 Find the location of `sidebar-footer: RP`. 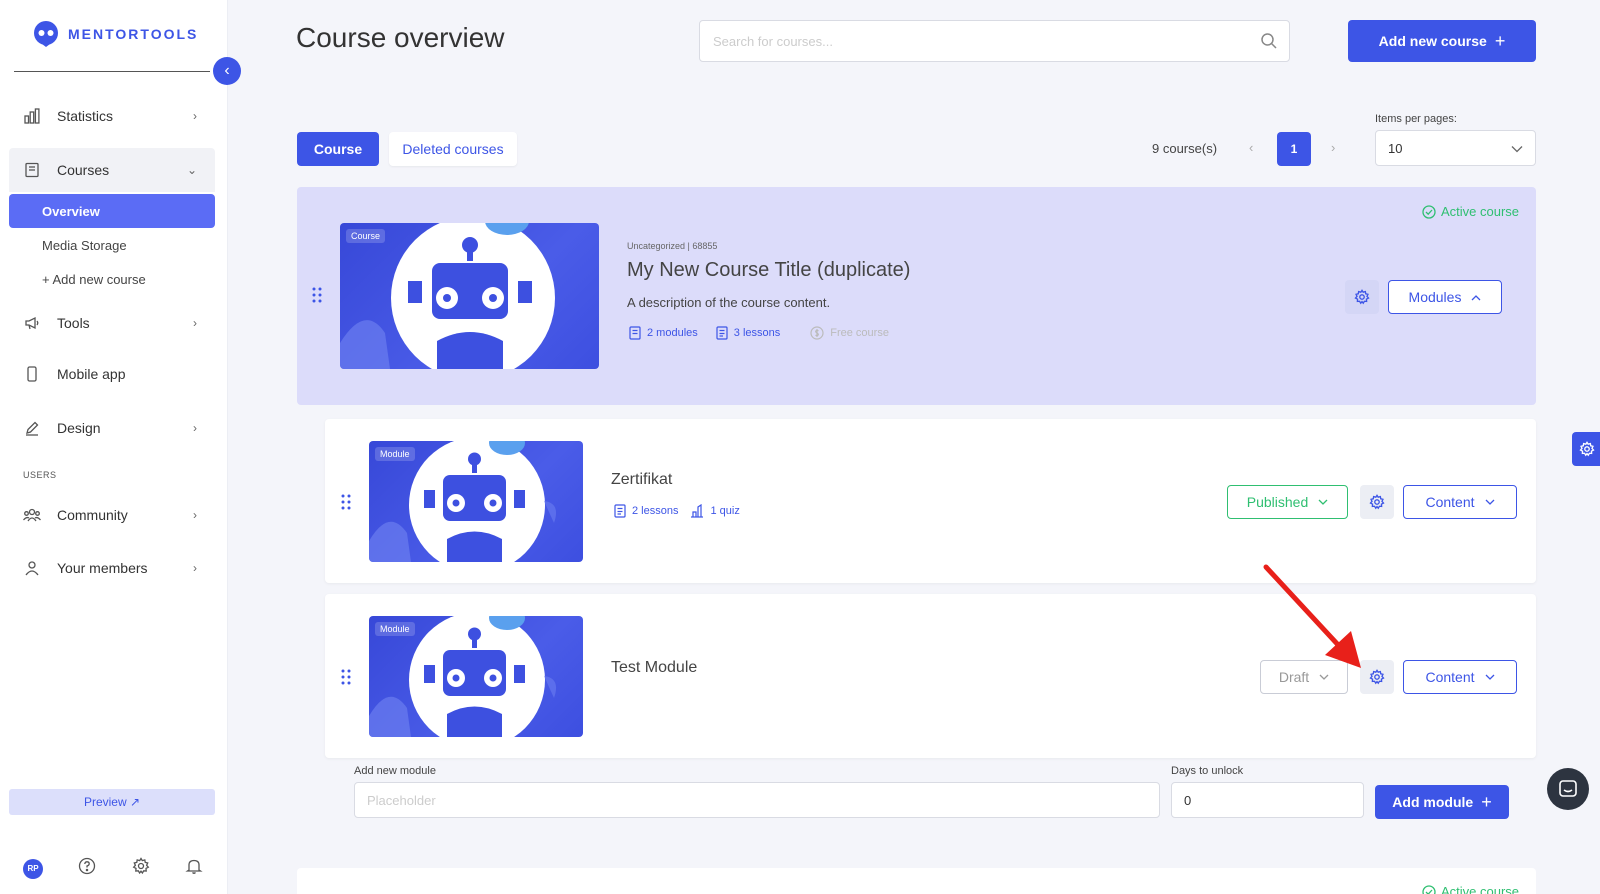

sidebar-footer: RP is located at coordinates (113, 868).